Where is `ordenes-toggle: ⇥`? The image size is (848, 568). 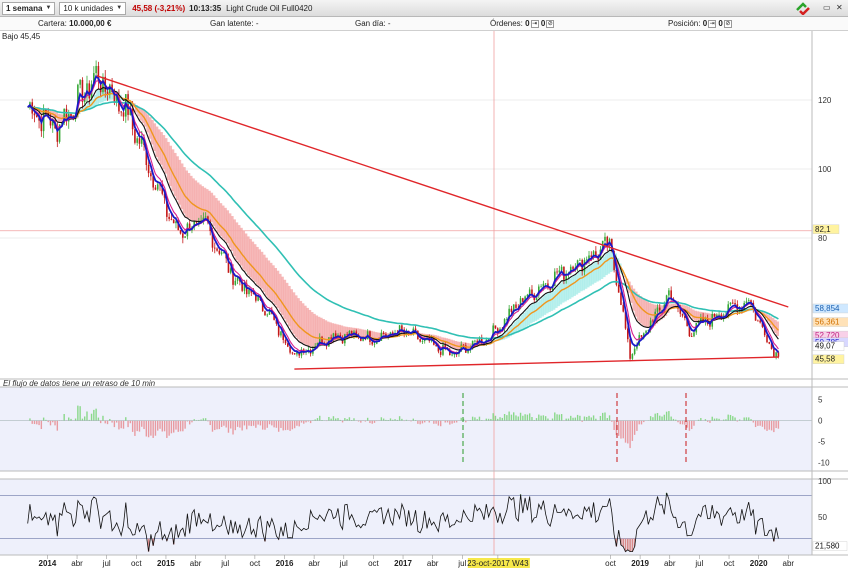
ordenes-toggle: ⇥ is located at coordinates (534, 23).